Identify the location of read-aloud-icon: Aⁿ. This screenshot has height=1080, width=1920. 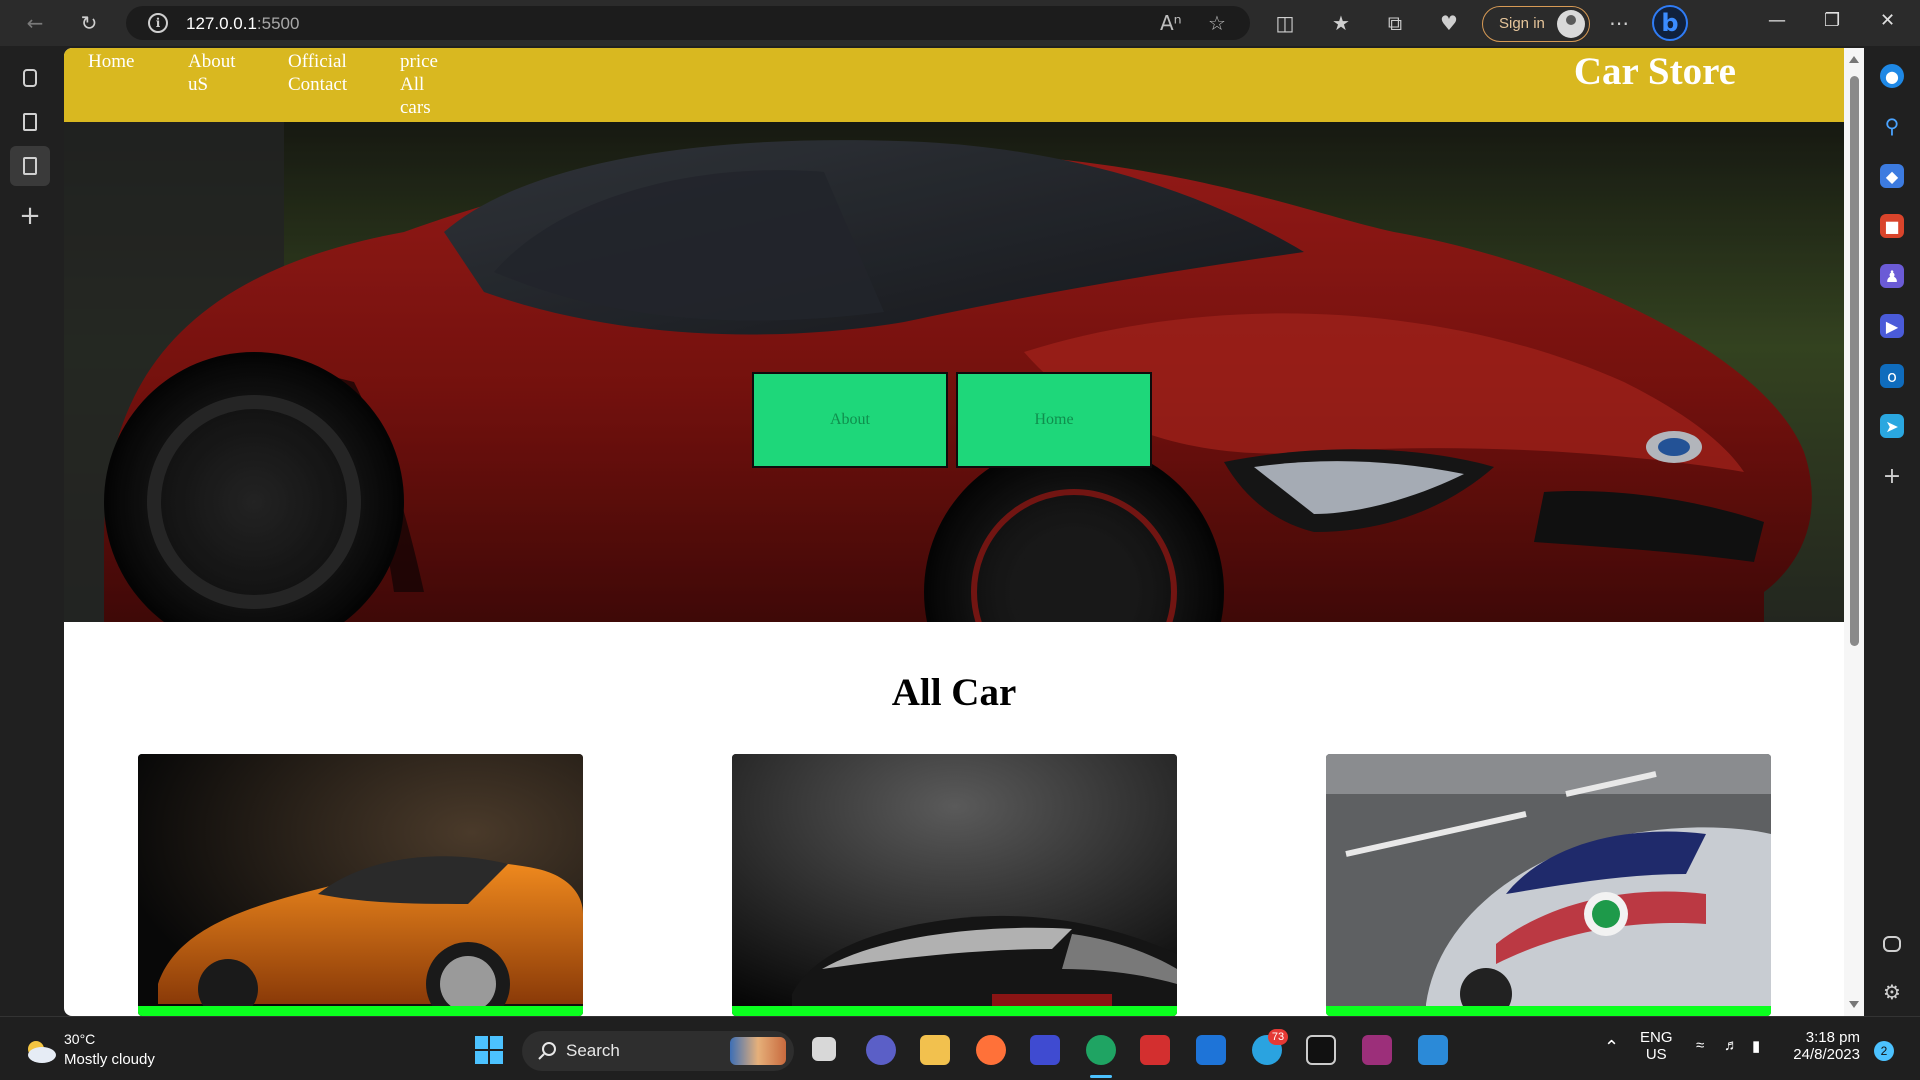
(1171, 23).